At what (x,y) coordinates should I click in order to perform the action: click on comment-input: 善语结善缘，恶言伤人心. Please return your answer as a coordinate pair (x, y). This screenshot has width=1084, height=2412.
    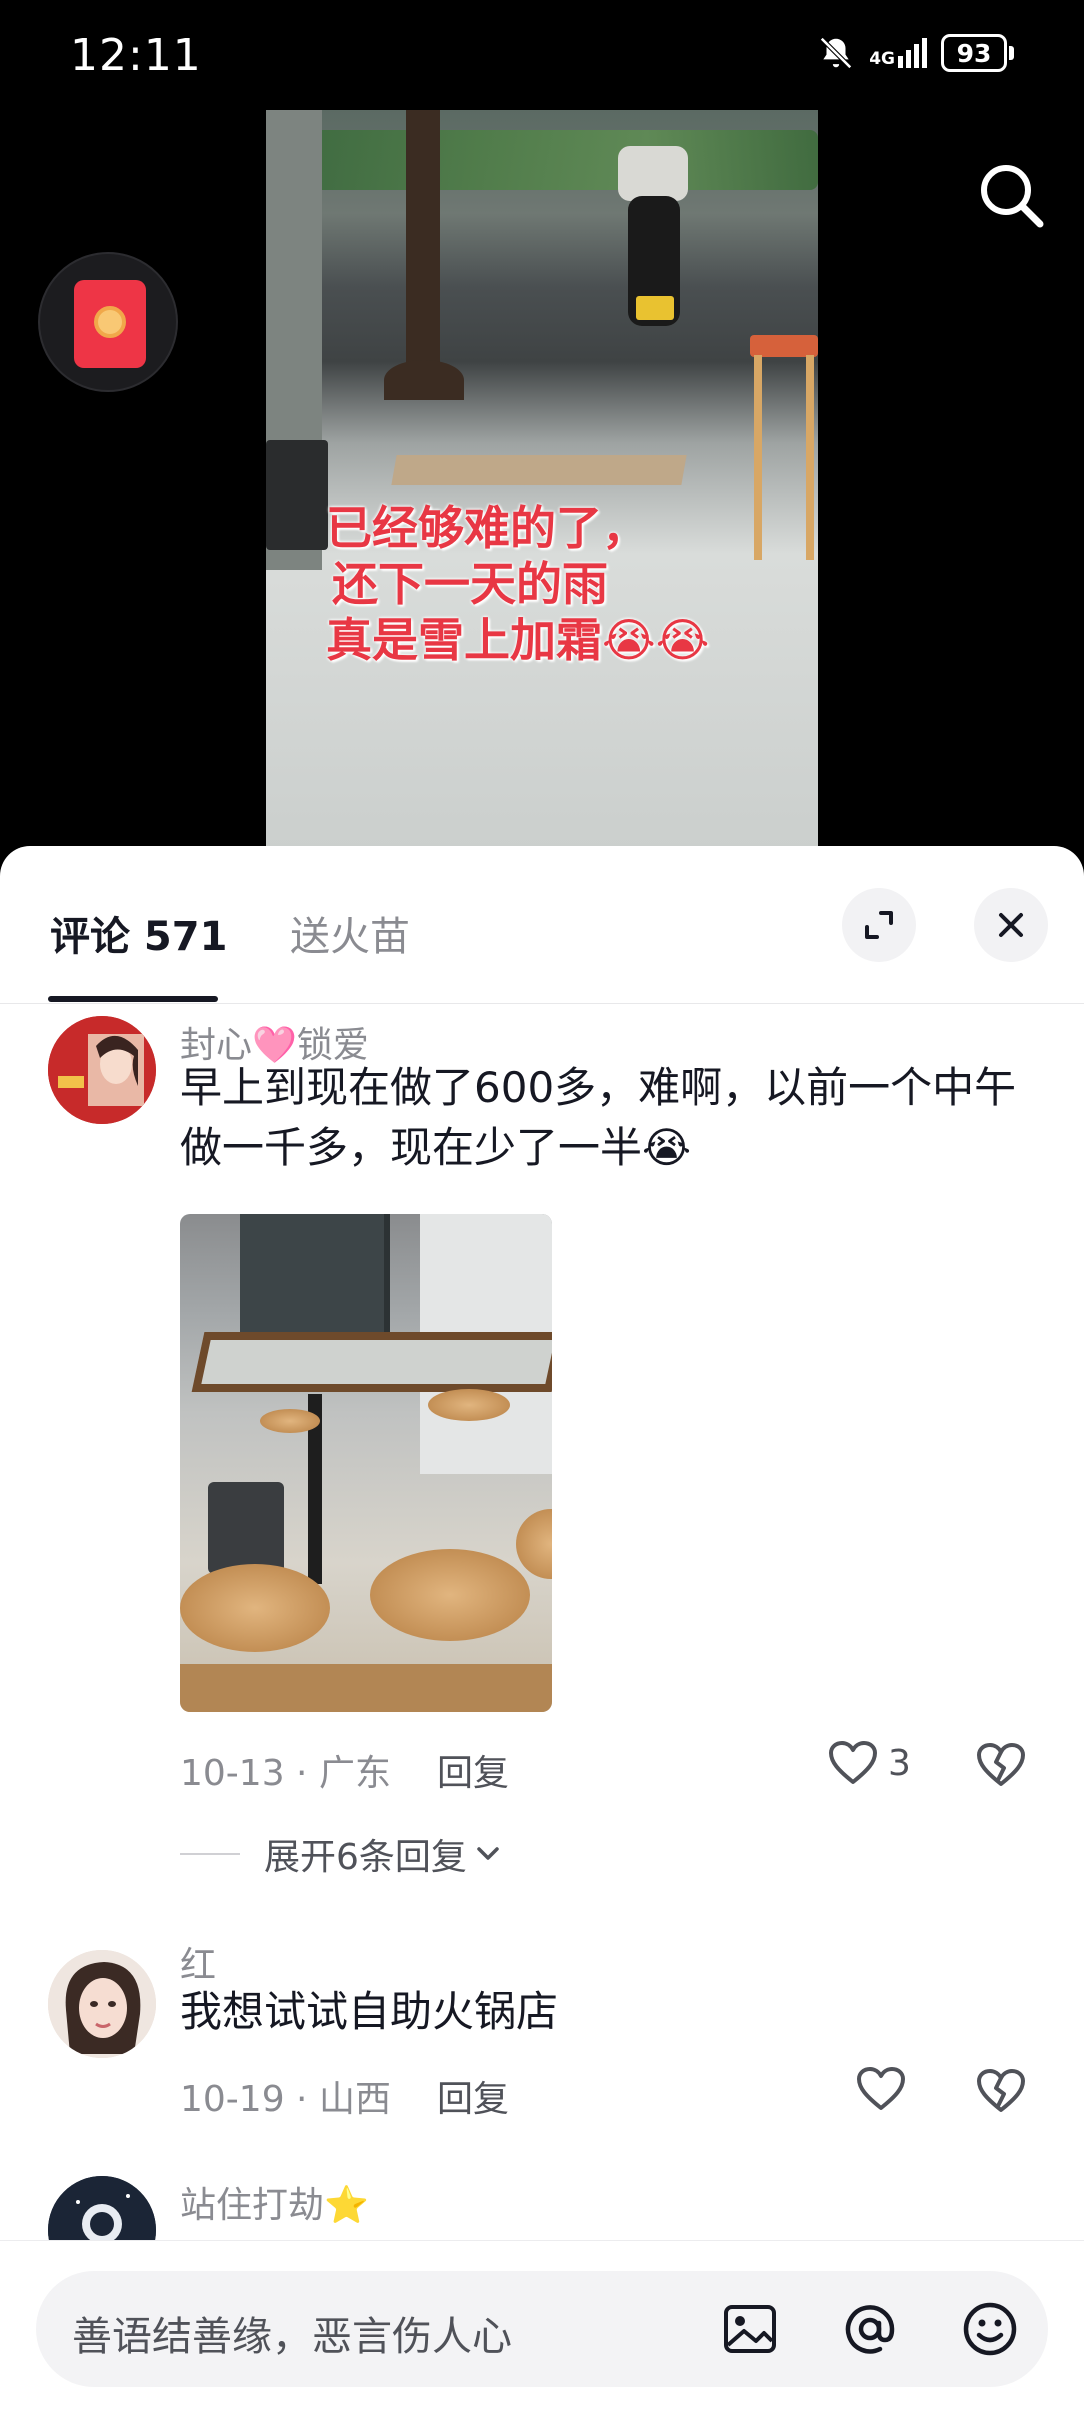
    Looking at the image, I should click on (542, 2329).